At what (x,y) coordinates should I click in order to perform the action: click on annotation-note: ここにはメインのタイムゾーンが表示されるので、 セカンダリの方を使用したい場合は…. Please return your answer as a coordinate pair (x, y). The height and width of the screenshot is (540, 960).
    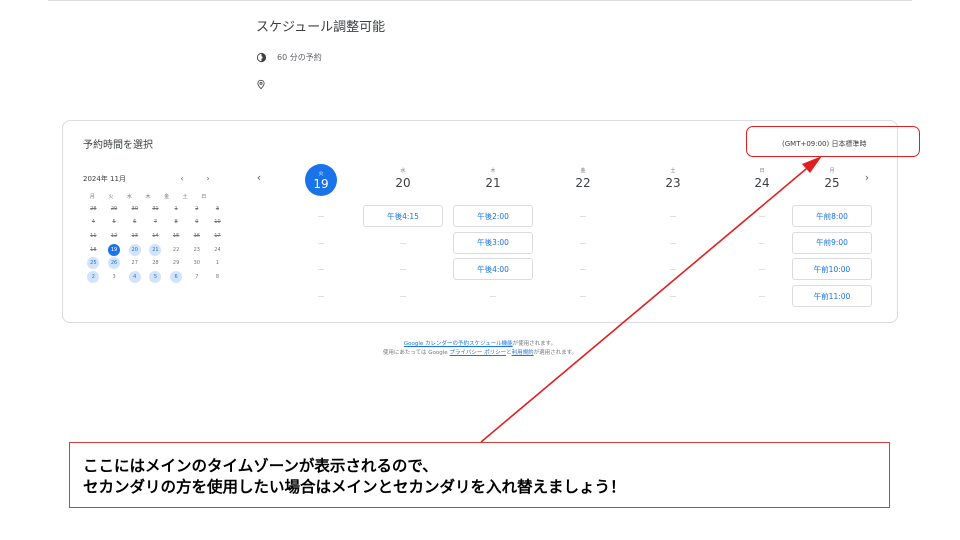
    Looking at the image, I should click on (479, 475).